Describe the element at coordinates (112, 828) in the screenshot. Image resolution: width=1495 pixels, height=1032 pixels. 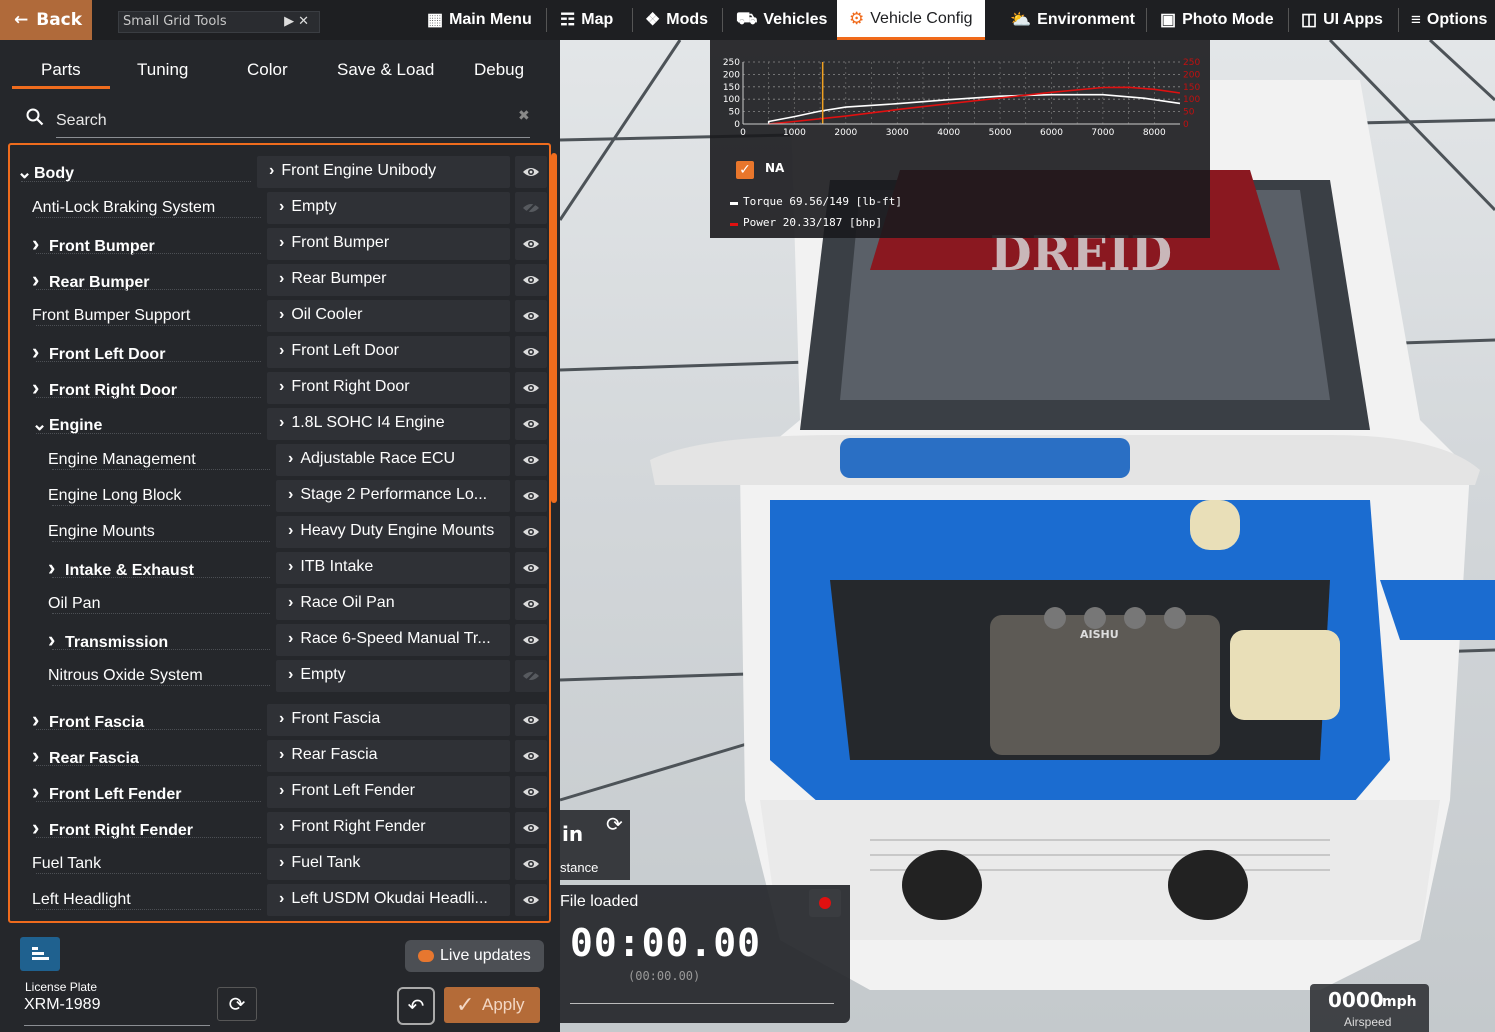
I see `part-slot-label: › Front Right Fender` at that location.